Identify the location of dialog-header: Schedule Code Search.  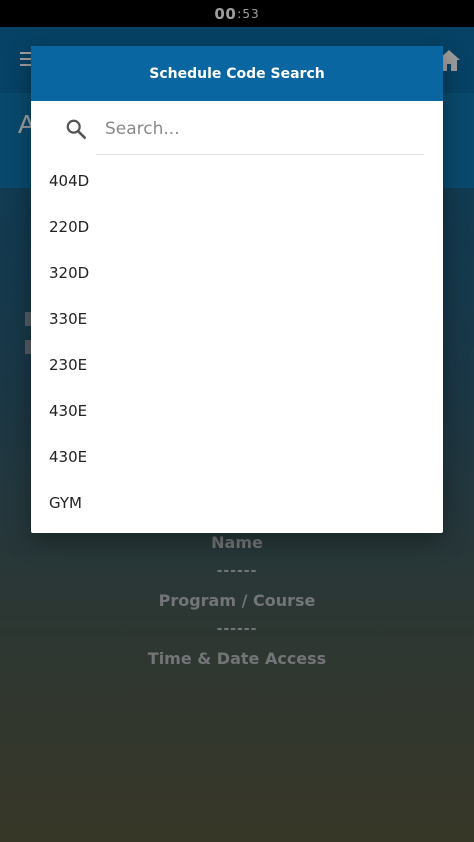
(237, 73).